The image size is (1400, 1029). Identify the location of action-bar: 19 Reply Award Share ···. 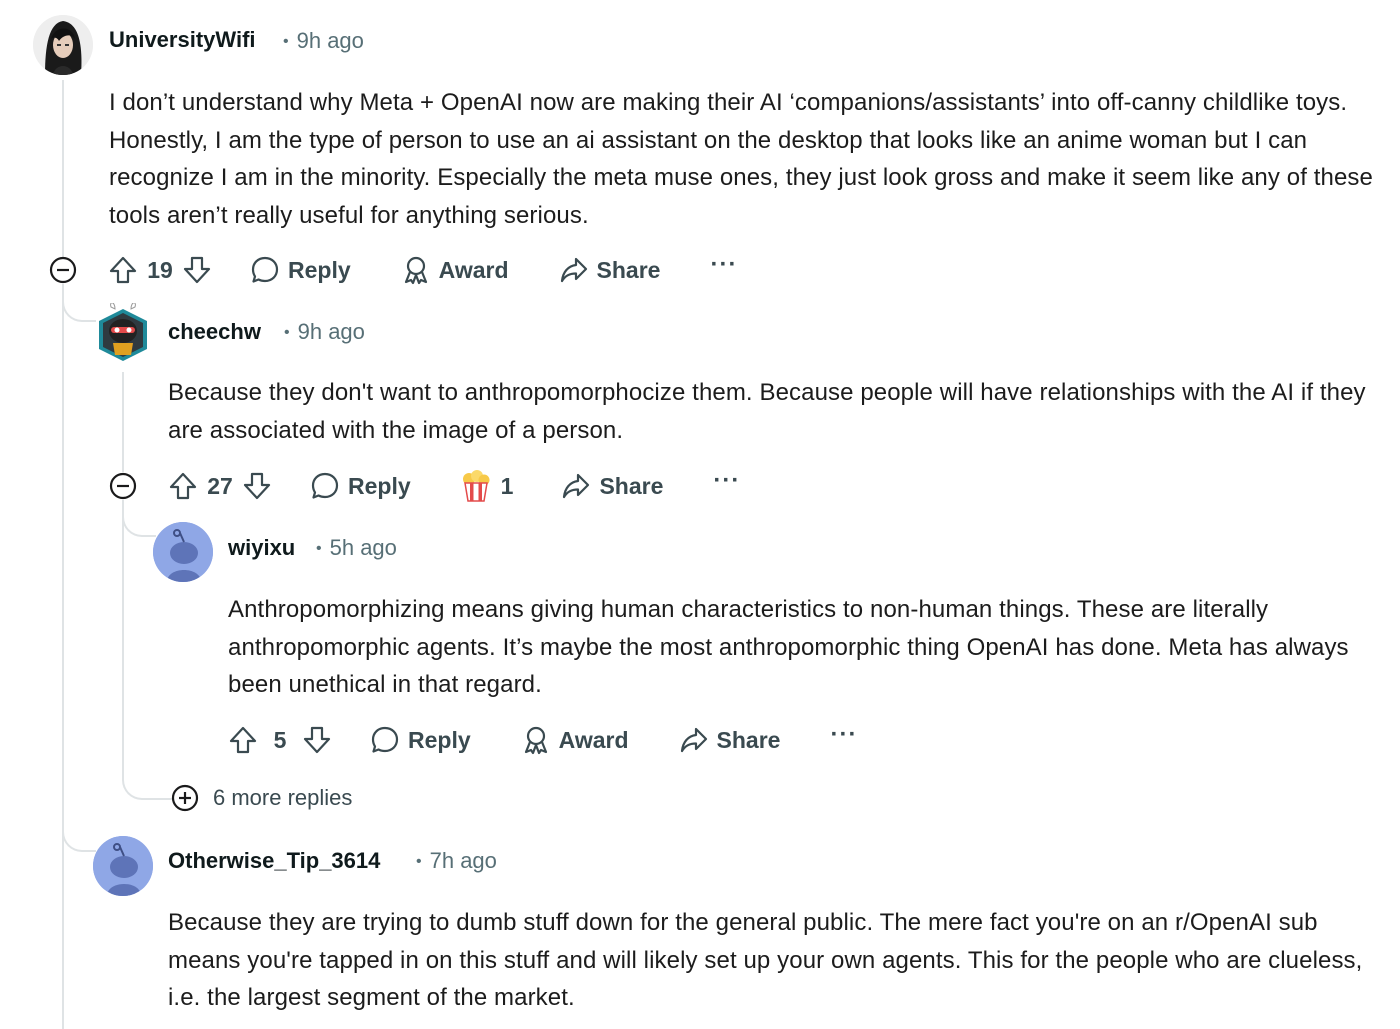
(422, 270).